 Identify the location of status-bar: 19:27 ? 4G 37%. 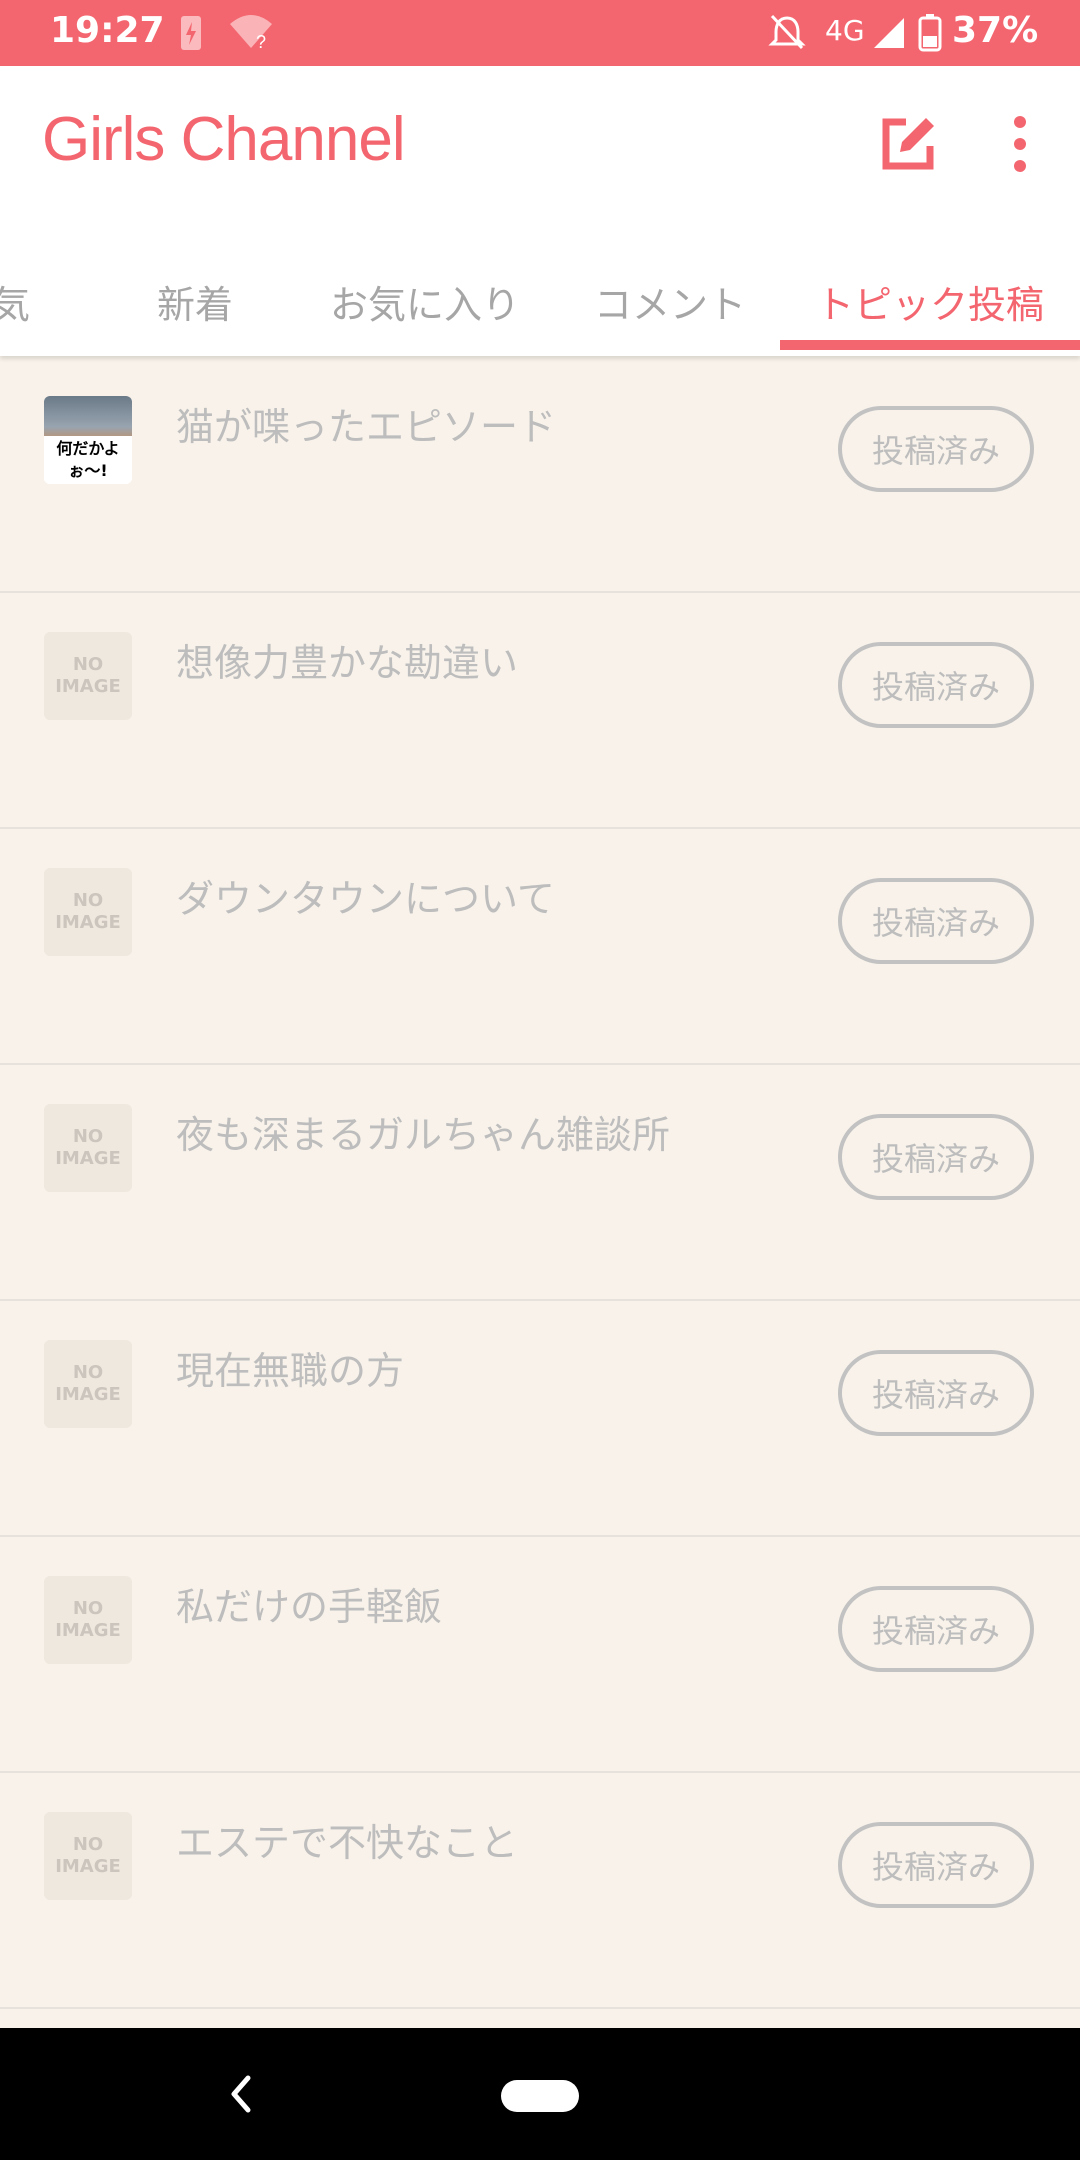
(540, 33).